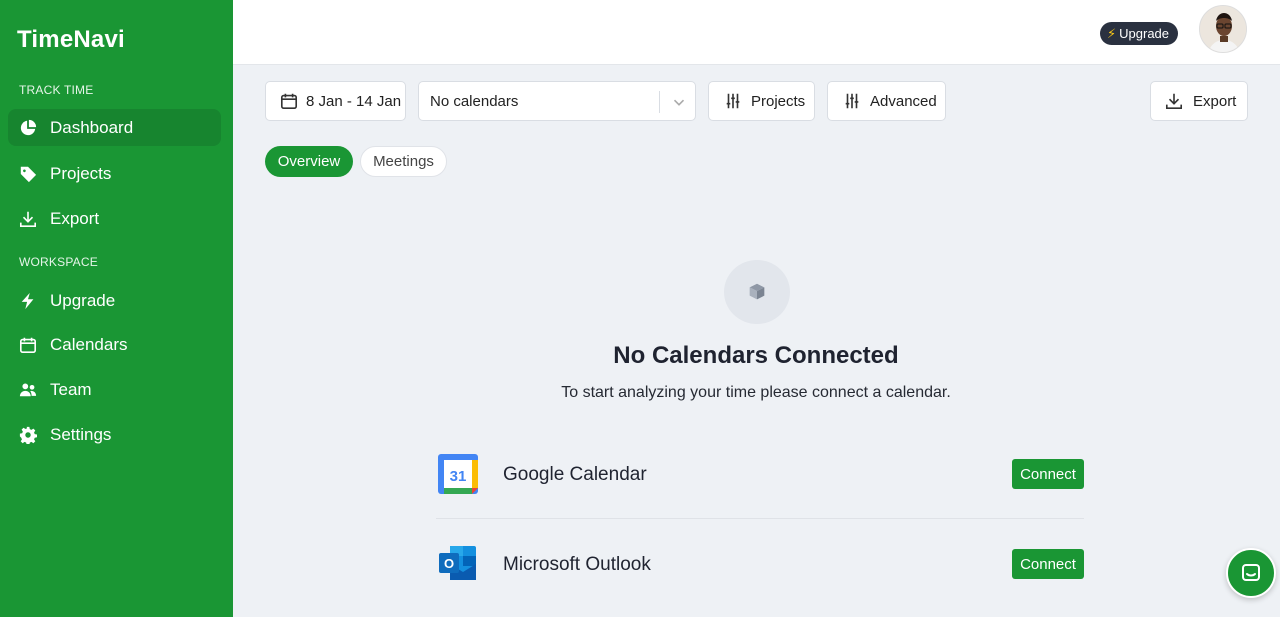 This screenshot has height=617, width=1280. I want to click on top-bar: ⚡ Upgrade, so click(756, 32).